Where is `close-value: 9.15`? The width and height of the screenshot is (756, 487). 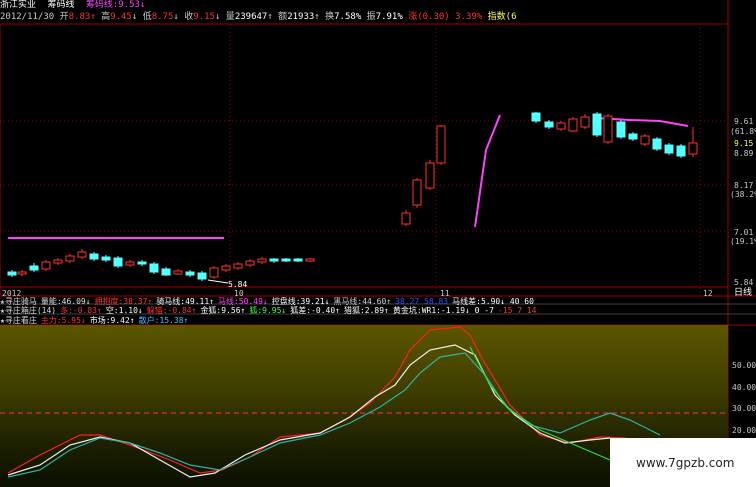
close-value: 9.15 is located at coordinates (204, 17).